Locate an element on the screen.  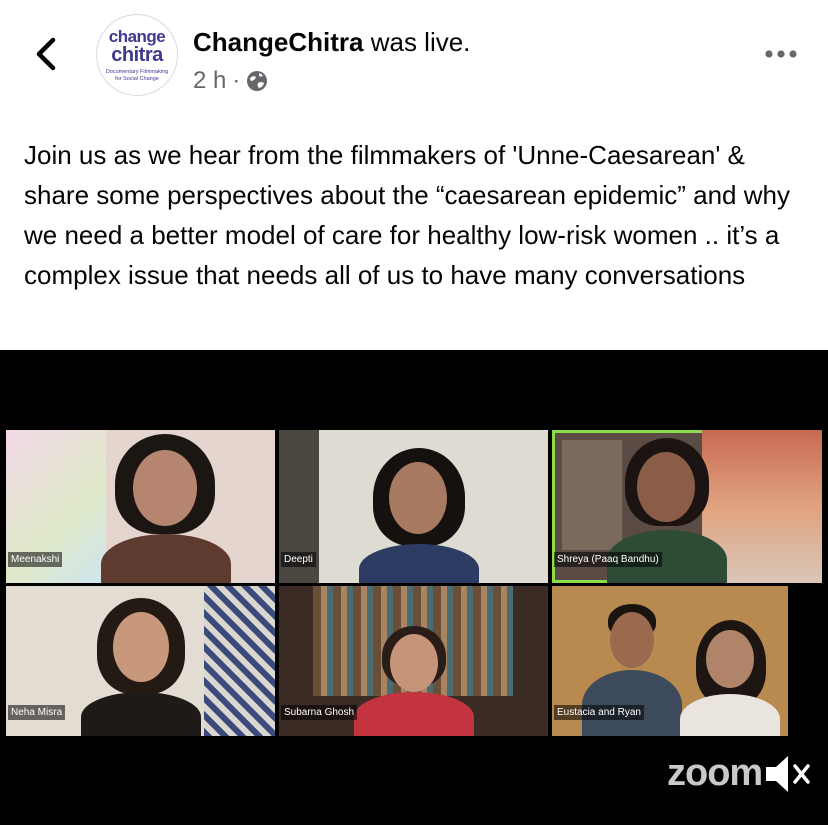
live-status-text: was live. is located at coordinates (420, 42).